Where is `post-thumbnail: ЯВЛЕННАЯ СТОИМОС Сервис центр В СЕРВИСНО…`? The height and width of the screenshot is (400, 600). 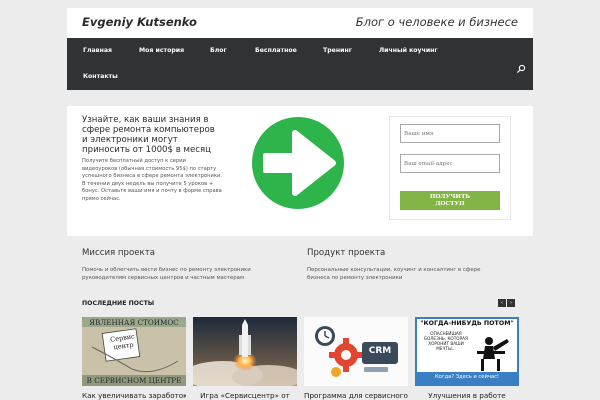 post-thumbnail: ЯВЛЕННАЯ СТОИМОС Сервис центр В СЕРВИСНО… is located at coordinates (134, 351).